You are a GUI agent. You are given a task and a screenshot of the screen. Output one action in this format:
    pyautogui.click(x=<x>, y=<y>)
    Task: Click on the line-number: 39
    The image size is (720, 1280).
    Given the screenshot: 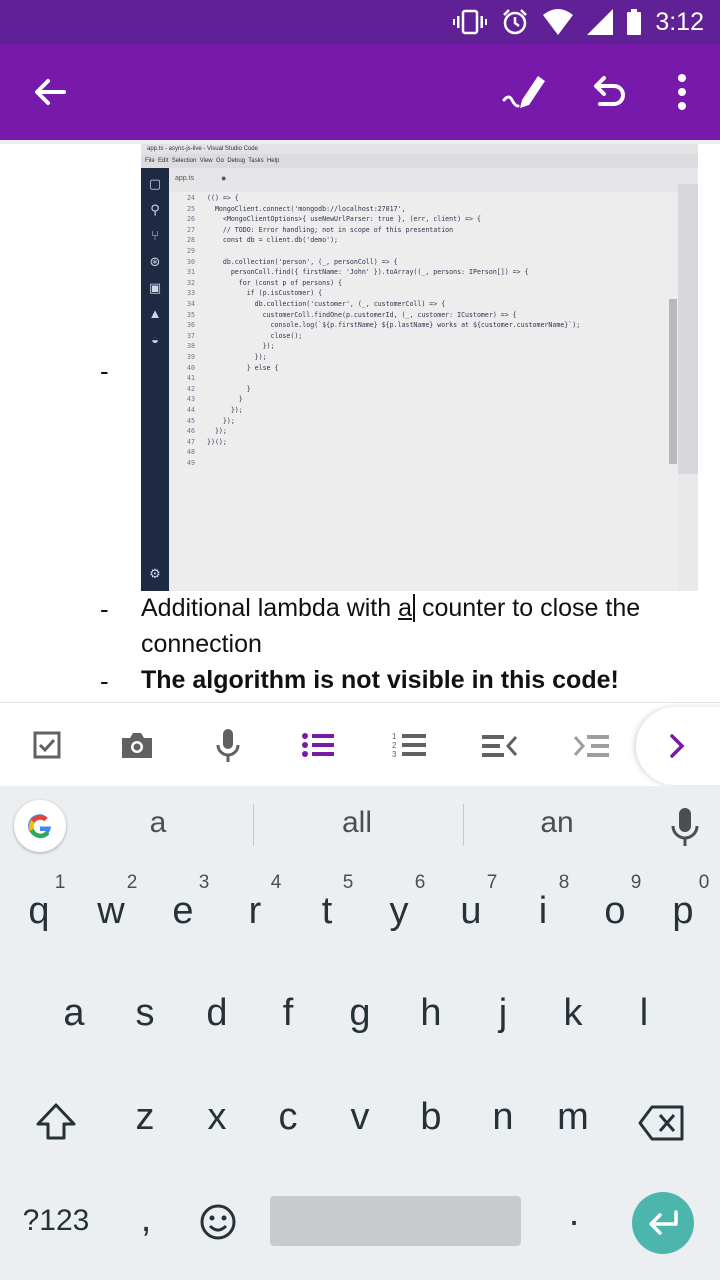 What is the action you would take?
    pyautogui.click(x=191, y=357)
    